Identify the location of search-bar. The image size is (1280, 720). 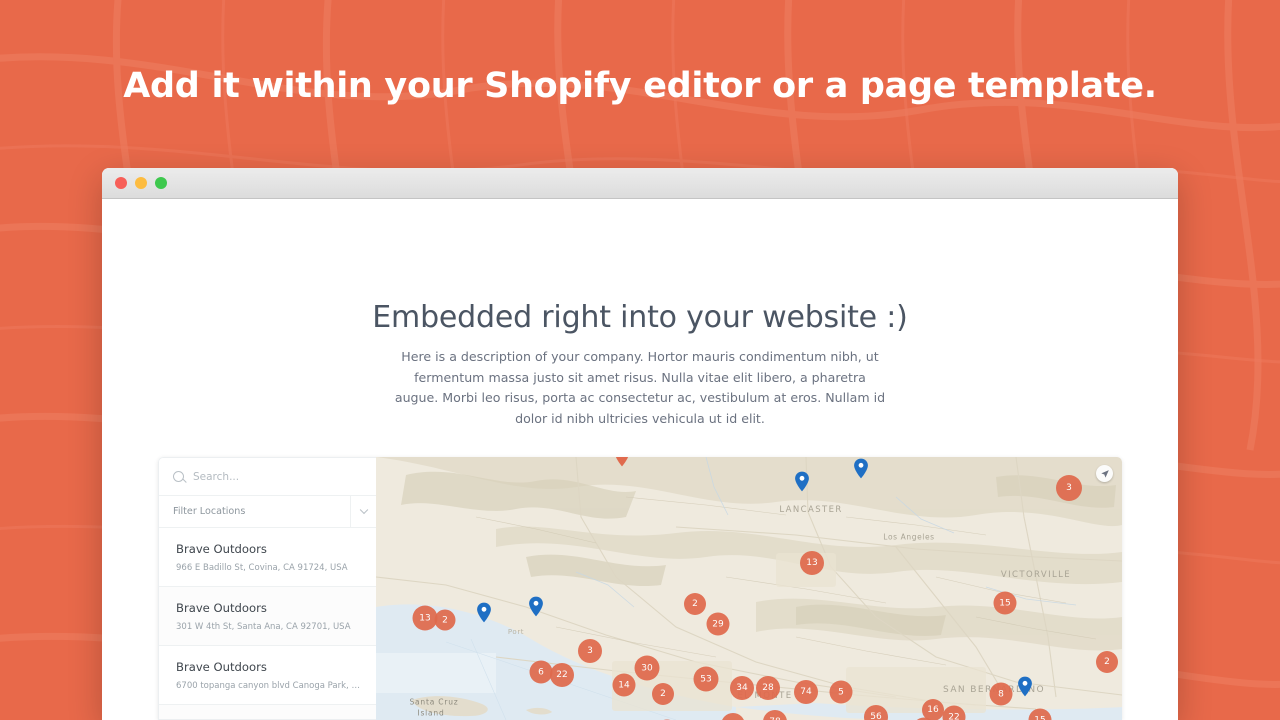
(267, 477).